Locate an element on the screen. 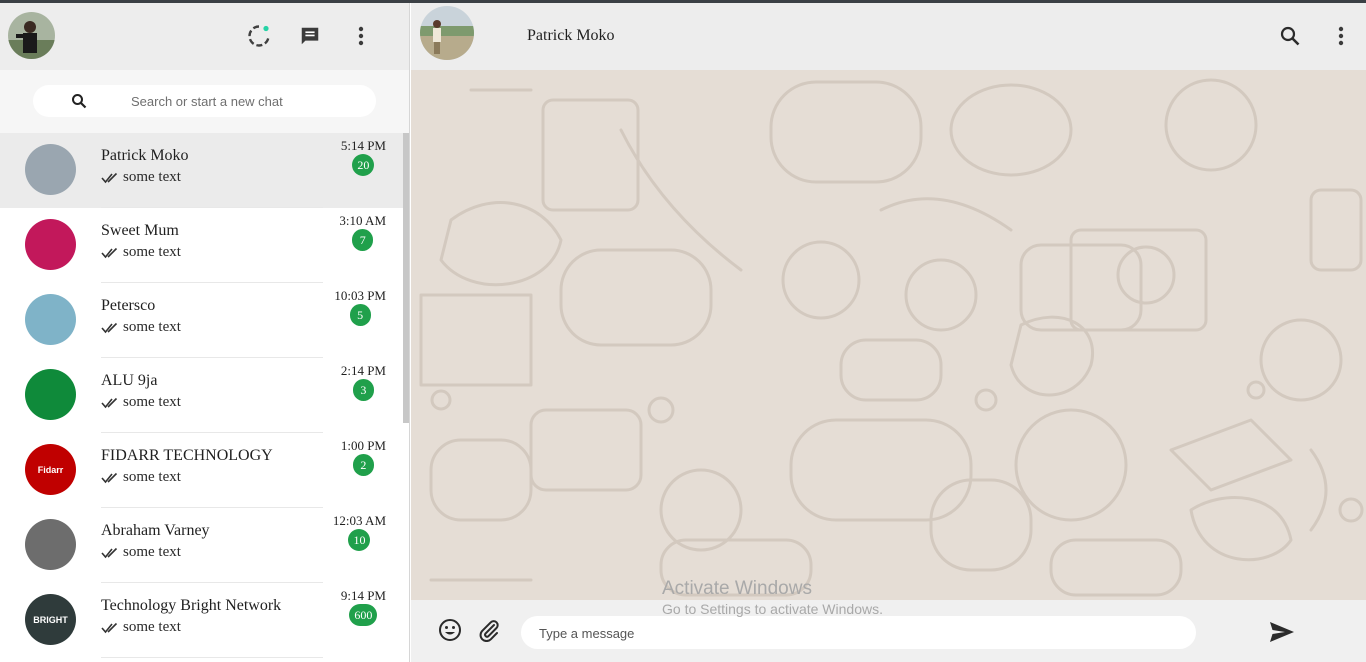 The width and height of the screenshot is (1366, 662). my-avatar is located at coordinates (31, 35).